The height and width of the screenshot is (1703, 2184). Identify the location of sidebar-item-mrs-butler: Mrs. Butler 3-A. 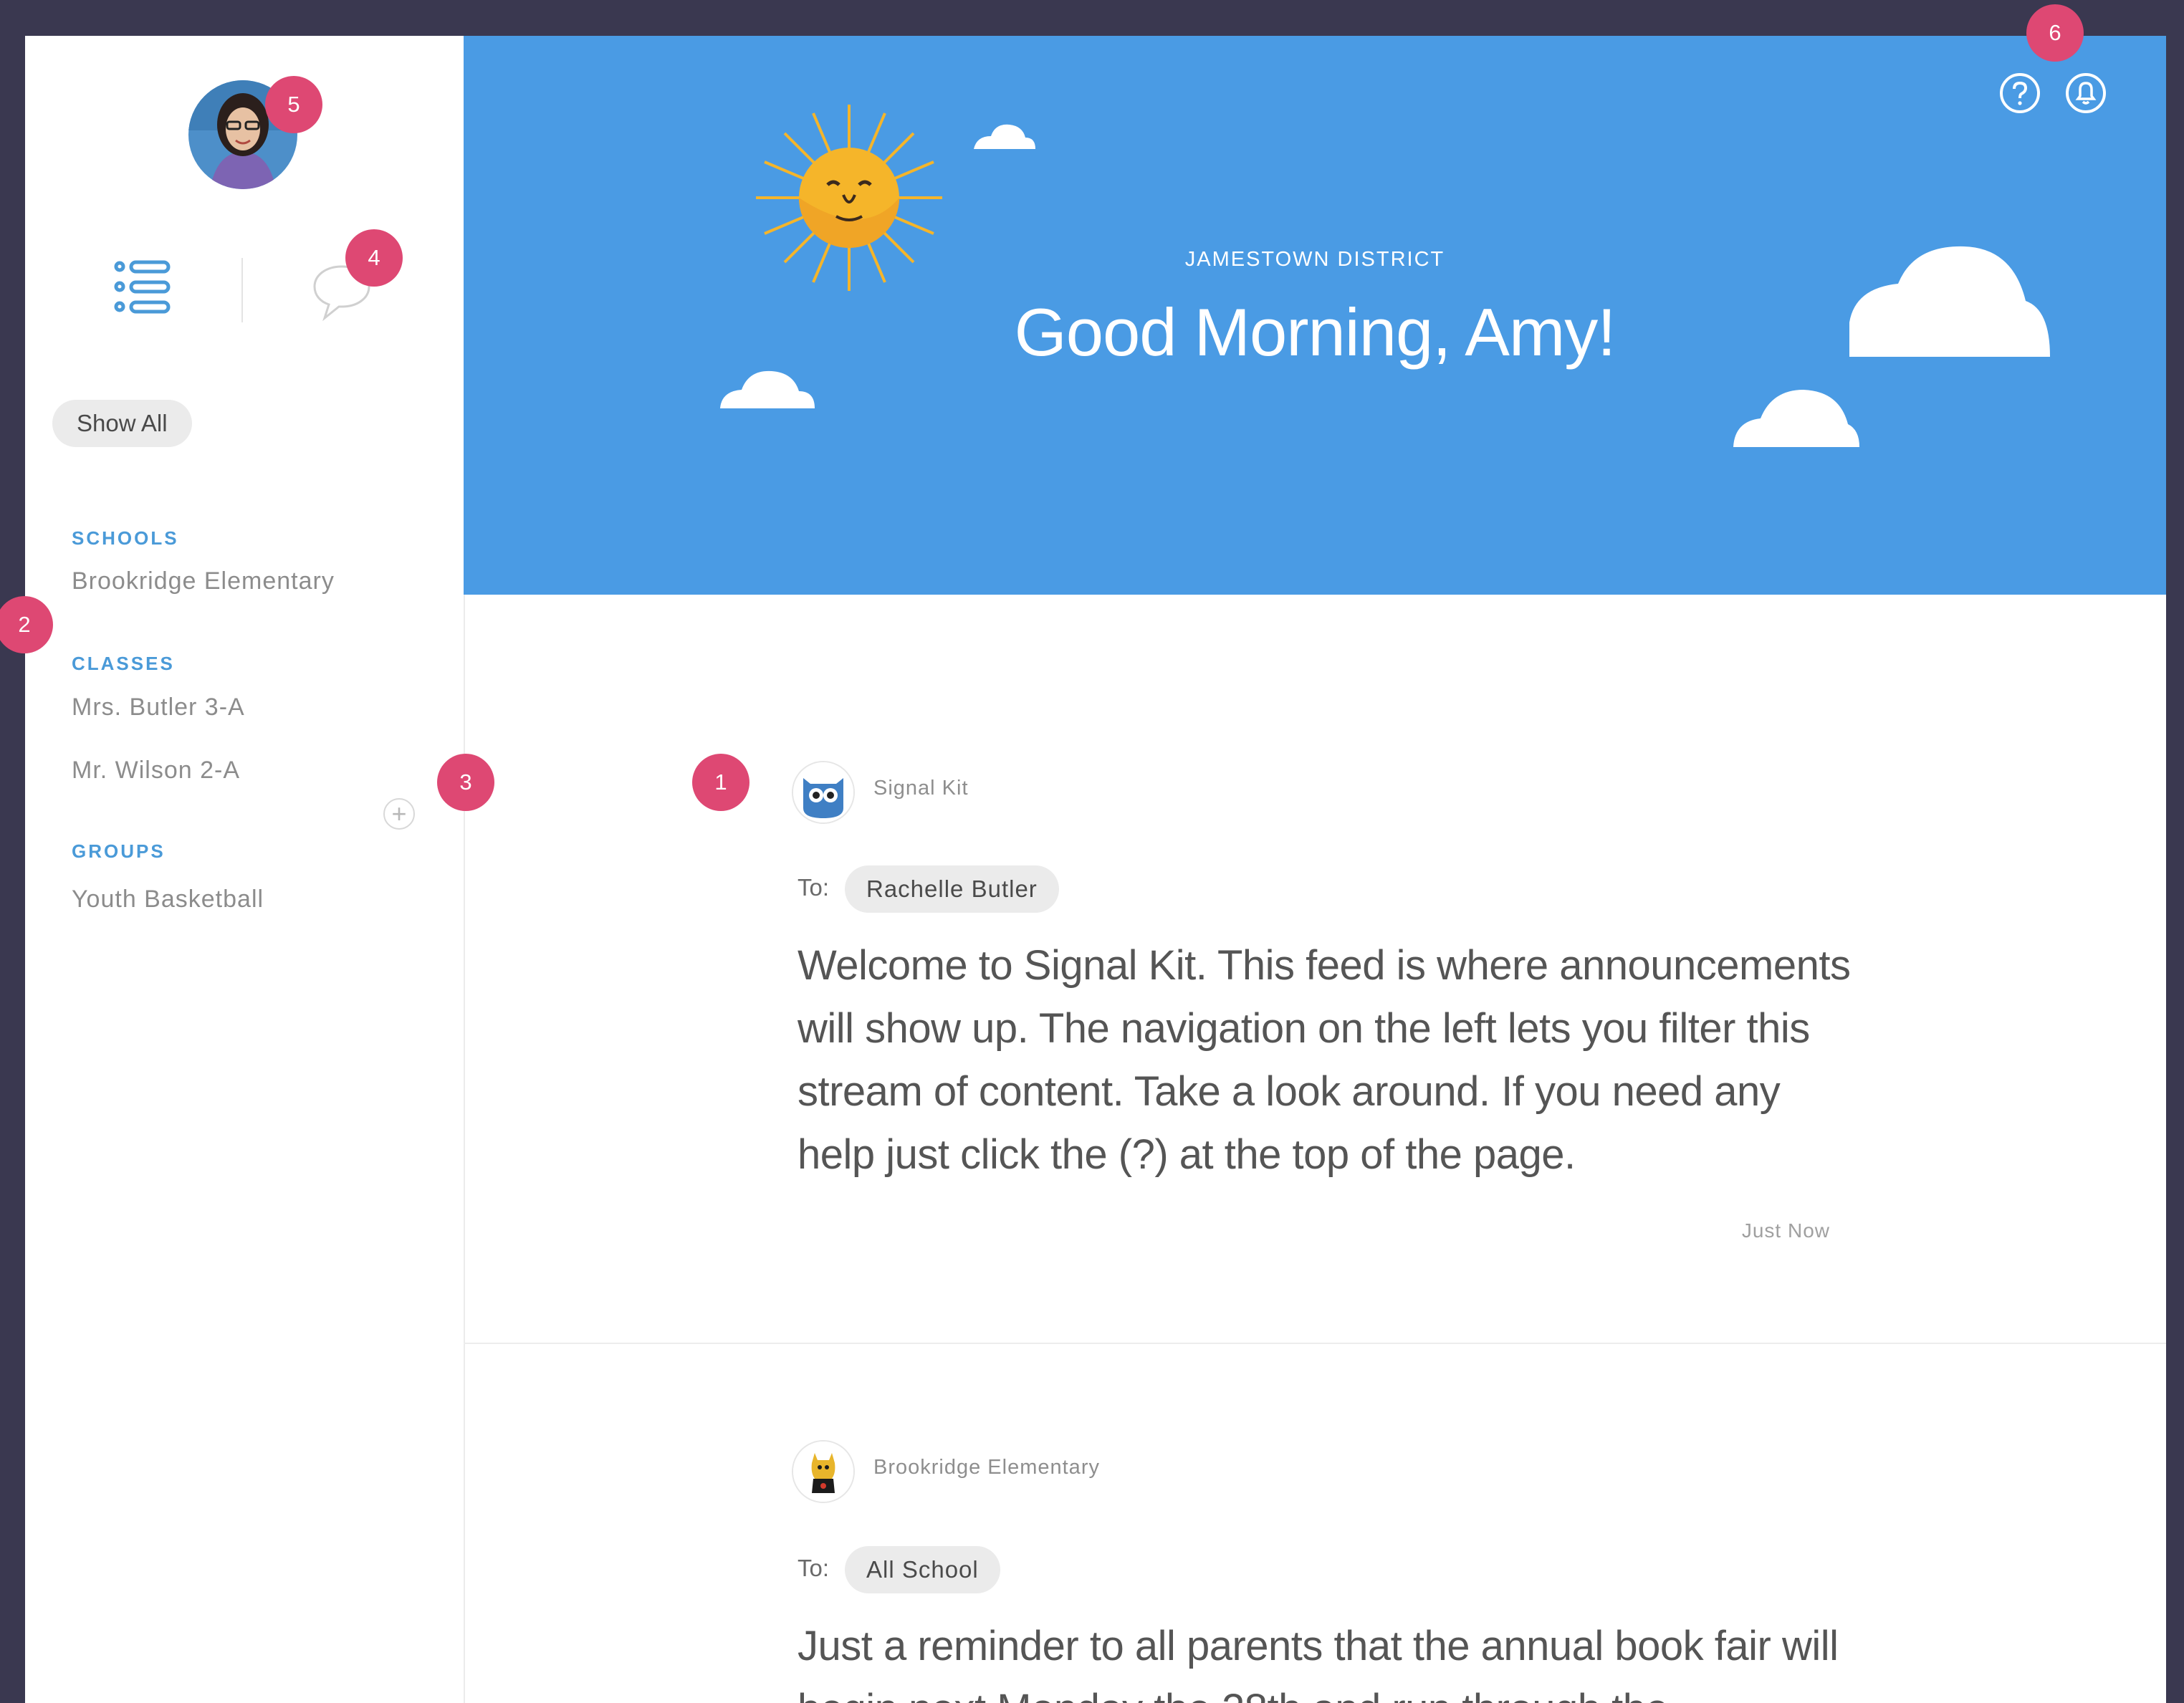
(158, 707).